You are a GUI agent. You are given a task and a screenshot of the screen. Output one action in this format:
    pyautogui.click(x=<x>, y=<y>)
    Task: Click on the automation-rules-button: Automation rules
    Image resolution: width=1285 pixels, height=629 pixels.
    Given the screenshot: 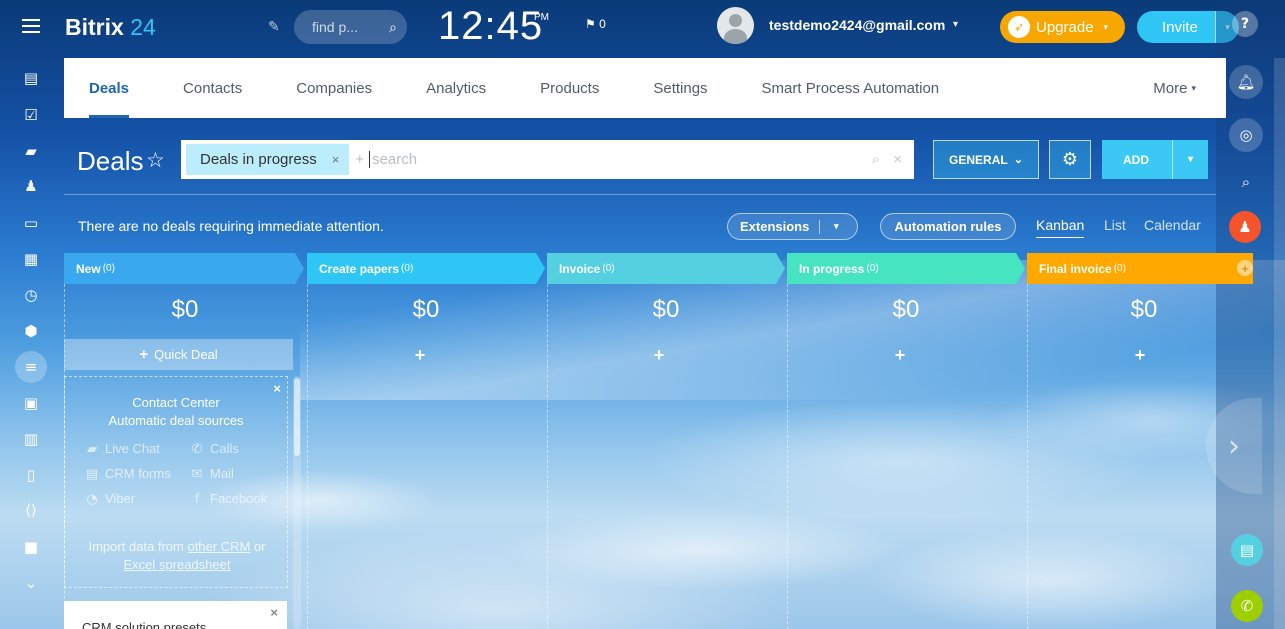 What is the action you would take?
    pyautogui.click(x=948, y=226)
    